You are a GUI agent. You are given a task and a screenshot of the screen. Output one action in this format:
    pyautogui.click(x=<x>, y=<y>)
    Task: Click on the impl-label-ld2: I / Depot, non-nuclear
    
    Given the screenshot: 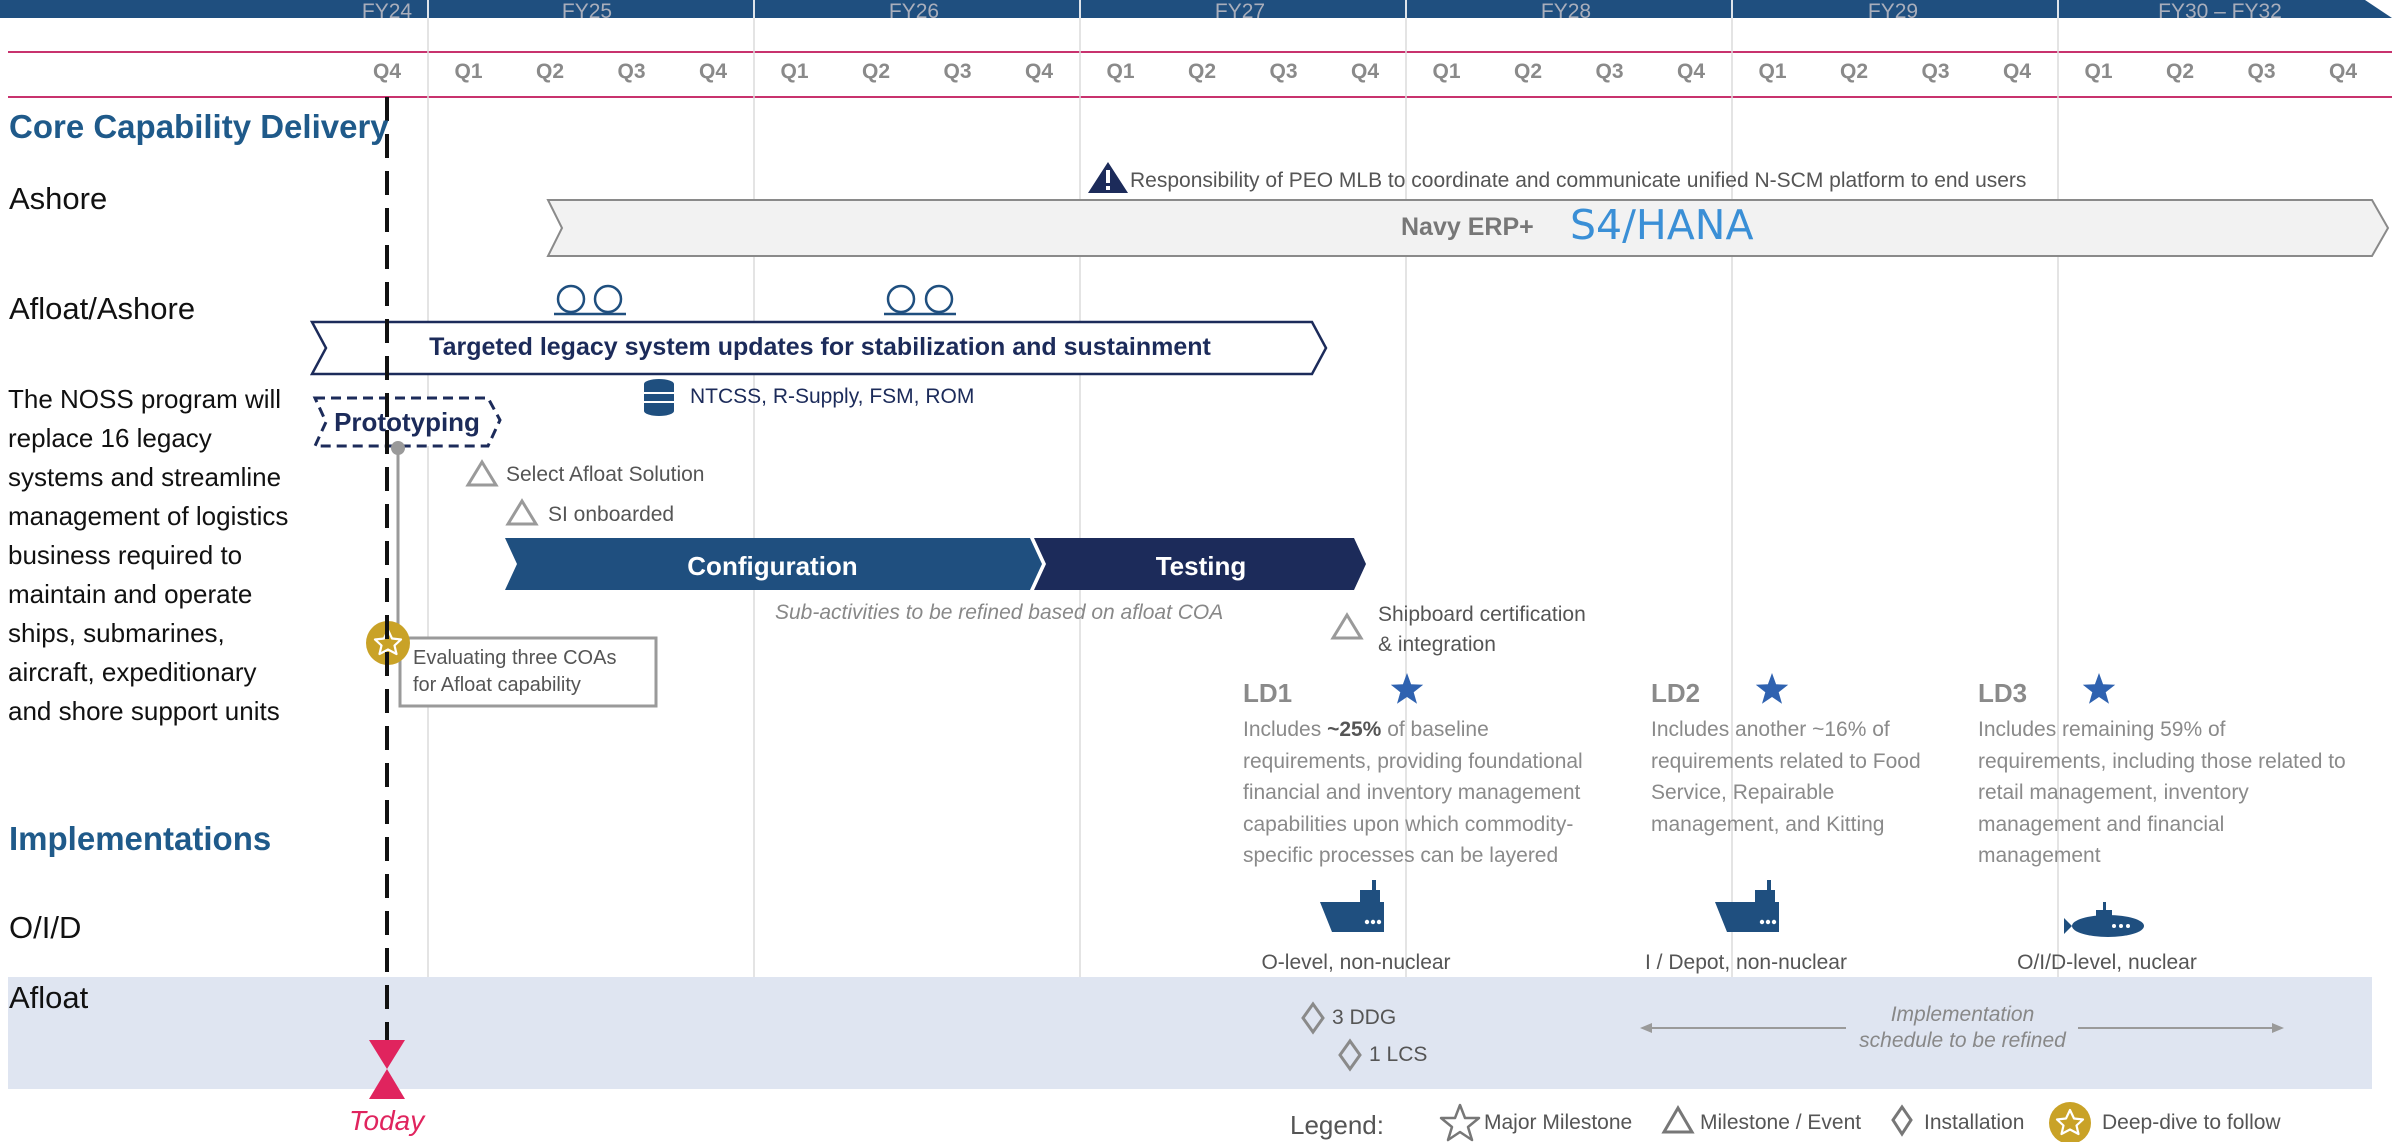 What is the action you would take?
    pyautogui.click(x=1746, y=962)
    